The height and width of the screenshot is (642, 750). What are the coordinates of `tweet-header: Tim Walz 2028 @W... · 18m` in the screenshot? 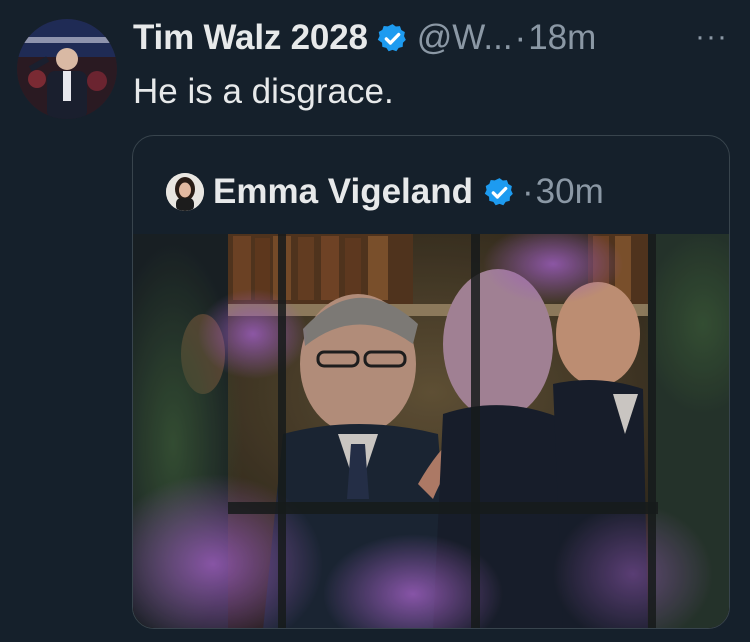 It's located at (364, 38).